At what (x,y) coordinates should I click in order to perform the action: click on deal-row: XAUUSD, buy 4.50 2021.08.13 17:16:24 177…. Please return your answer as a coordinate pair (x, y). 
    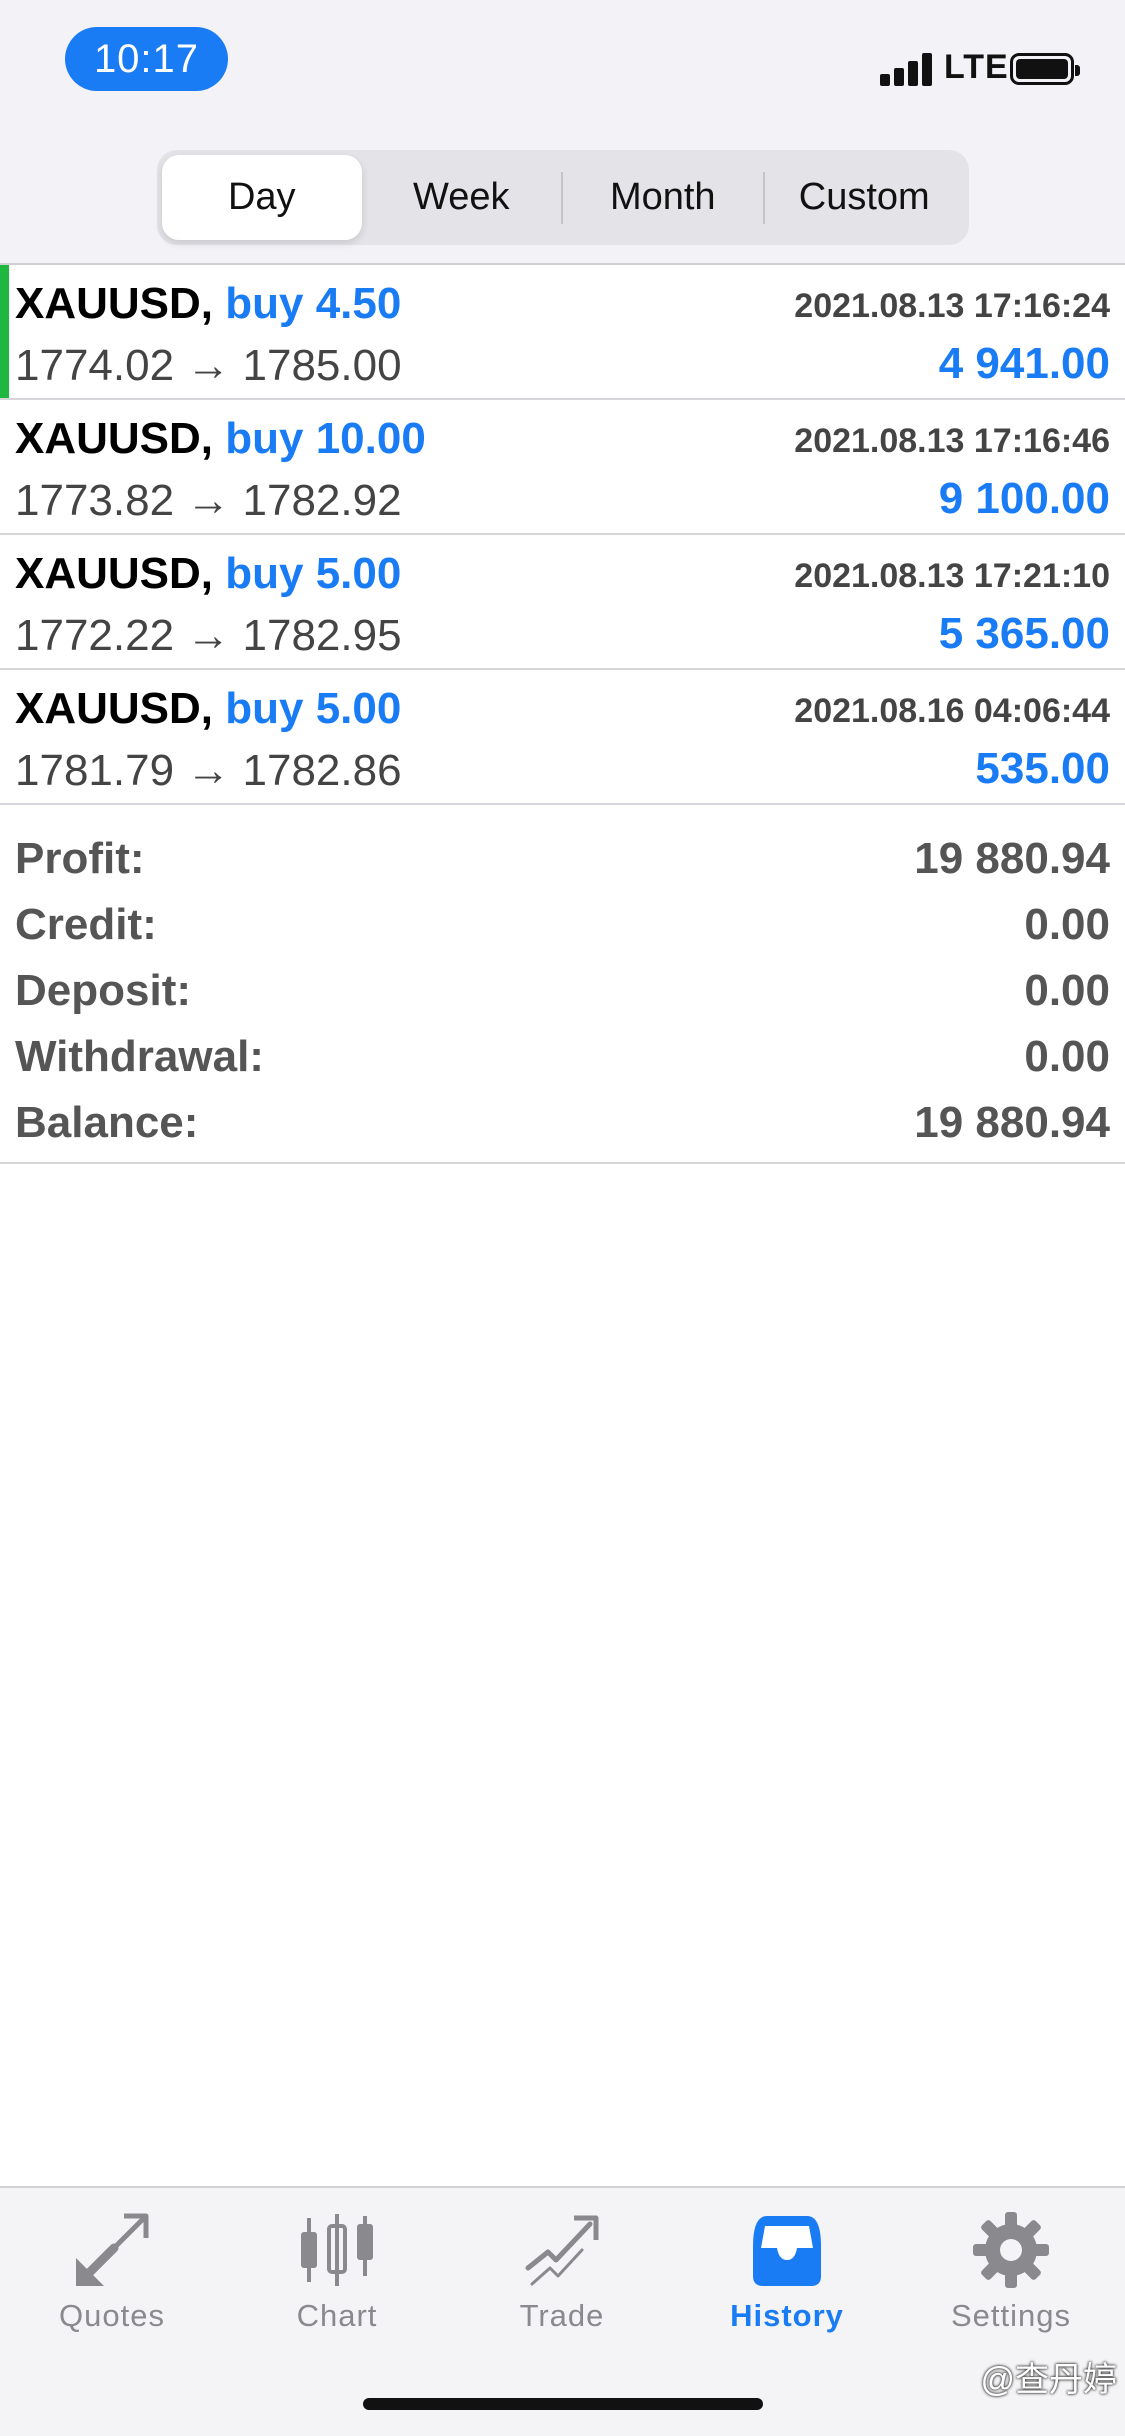
    Looking at the image, I should click on (562, 332).